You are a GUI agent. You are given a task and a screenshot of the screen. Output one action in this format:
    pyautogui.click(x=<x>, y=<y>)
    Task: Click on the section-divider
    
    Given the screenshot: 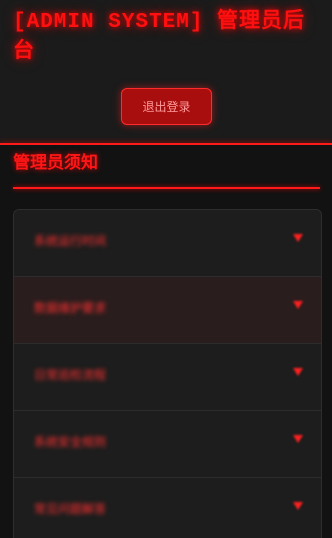 What is the action you would take?
    pyautogui.click(x=166, y=188)
    